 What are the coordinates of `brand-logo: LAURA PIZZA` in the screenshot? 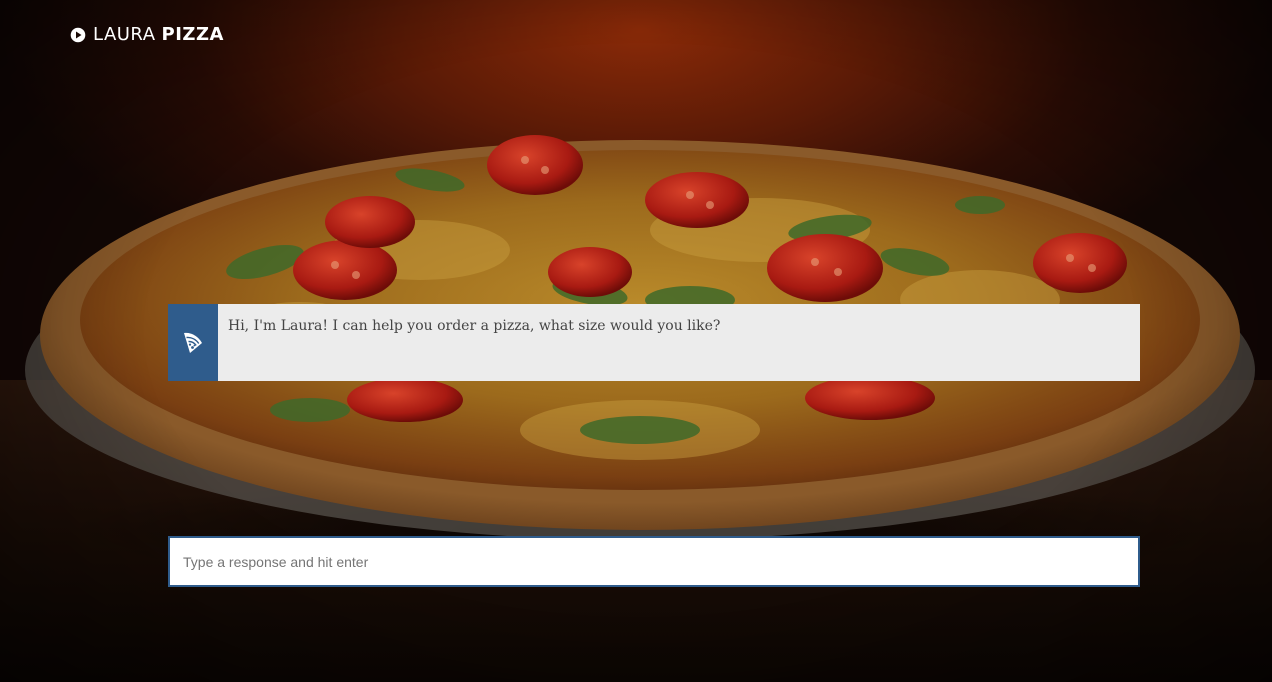 It's located at (147, 34).